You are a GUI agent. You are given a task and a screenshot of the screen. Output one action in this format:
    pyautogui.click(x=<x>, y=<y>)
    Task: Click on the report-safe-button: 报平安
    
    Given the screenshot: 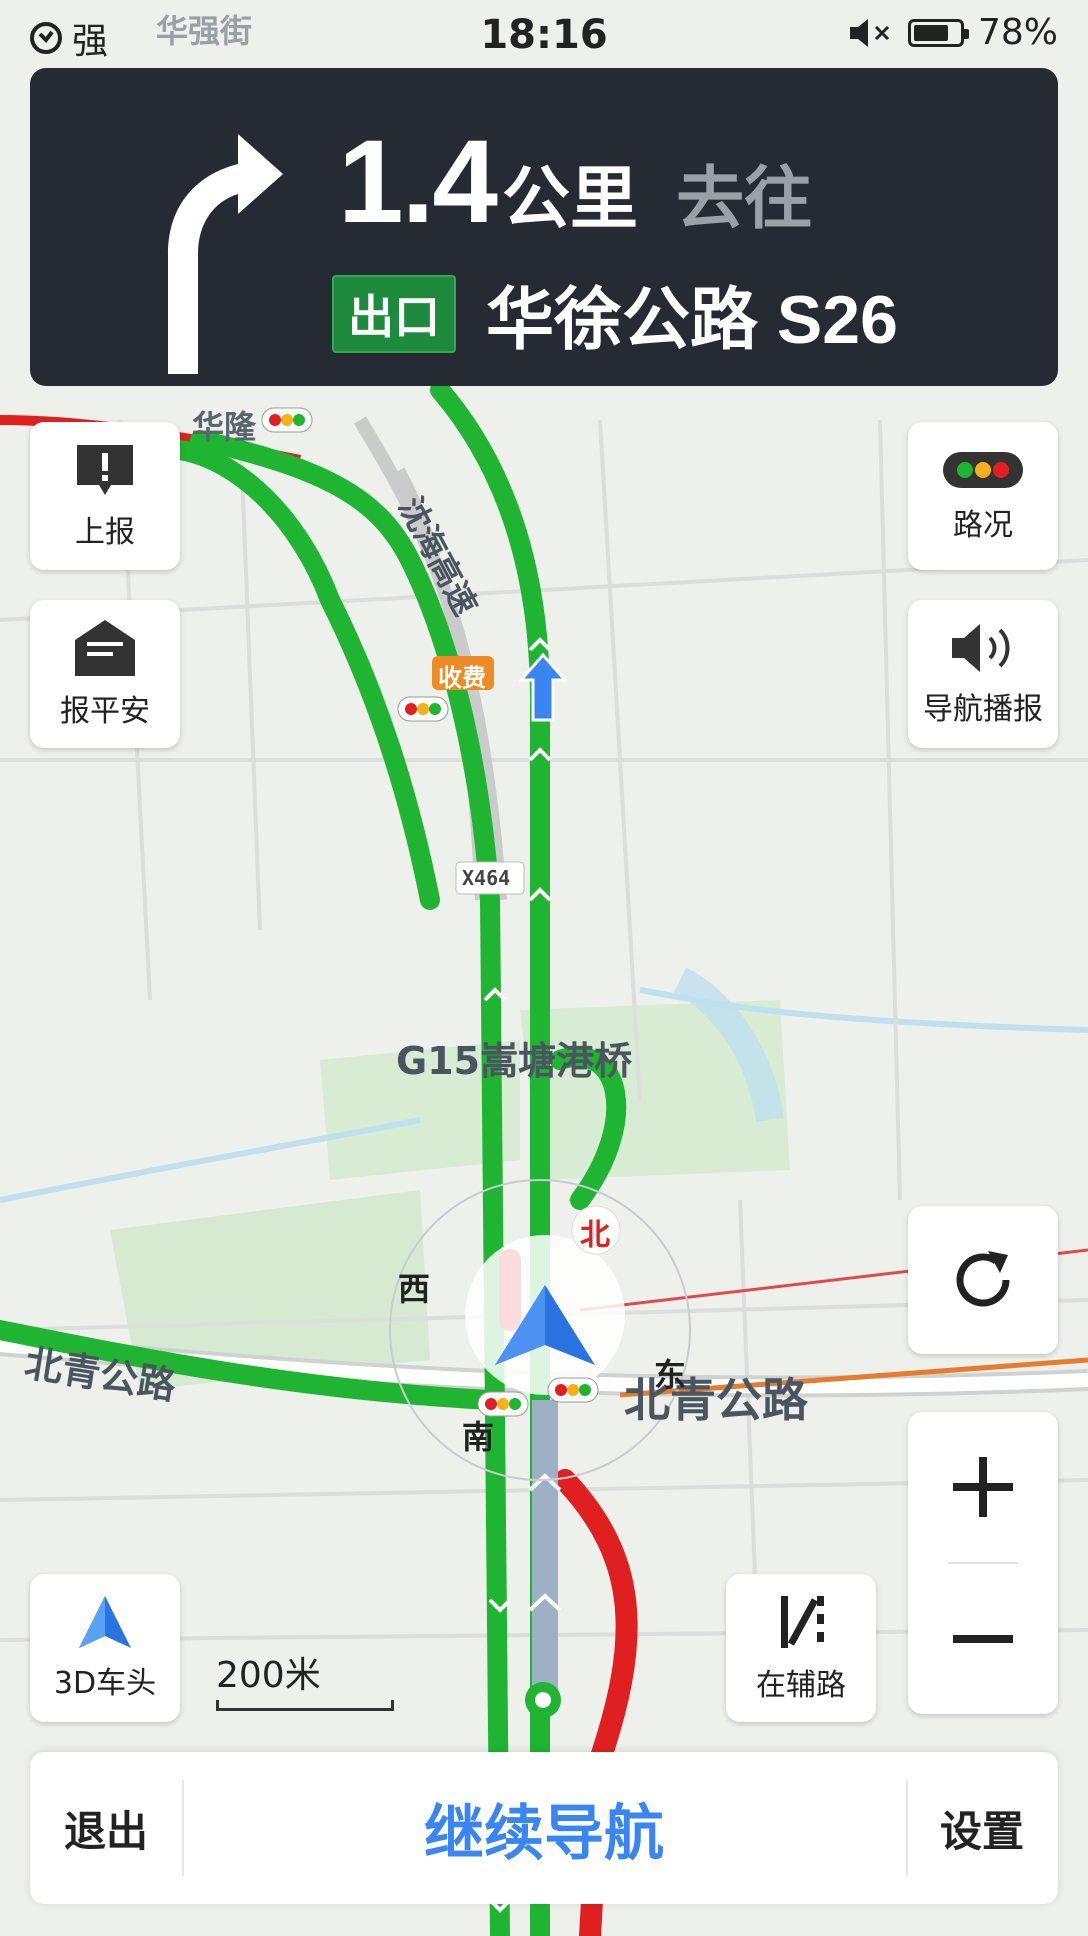 What is the action you would take?
    pyautogui.click(x=105, y=674)
    